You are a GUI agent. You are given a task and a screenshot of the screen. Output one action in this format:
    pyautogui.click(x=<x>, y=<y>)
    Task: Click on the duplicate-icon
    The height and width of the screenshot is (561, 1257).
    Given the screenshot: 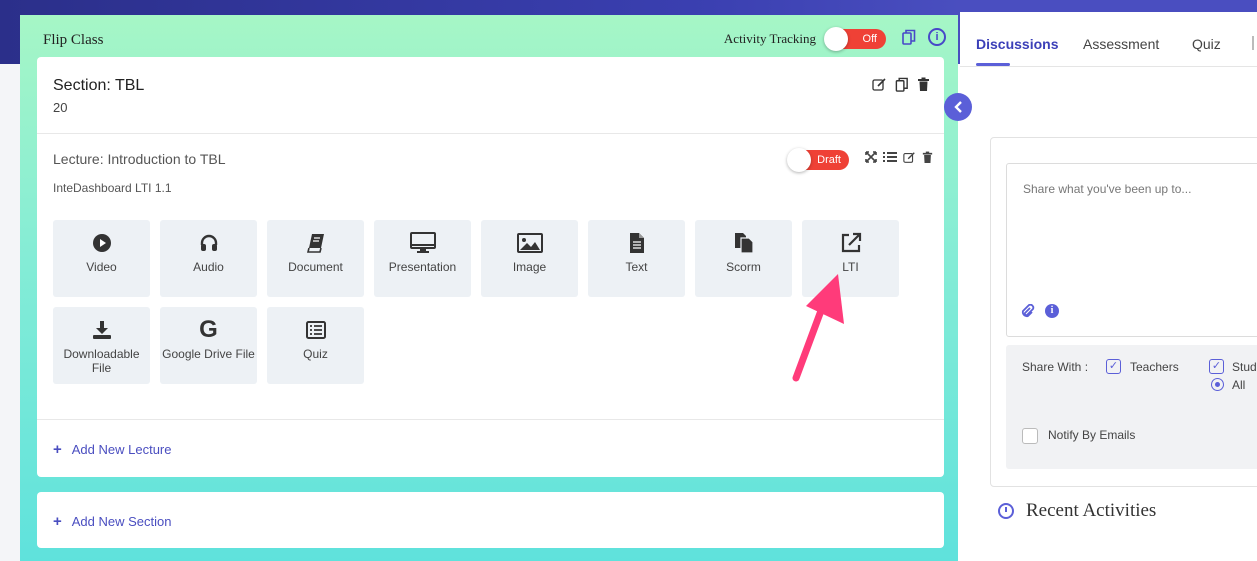 What is the action you would take?
    pyautogui.click(x=902, y=86)
    